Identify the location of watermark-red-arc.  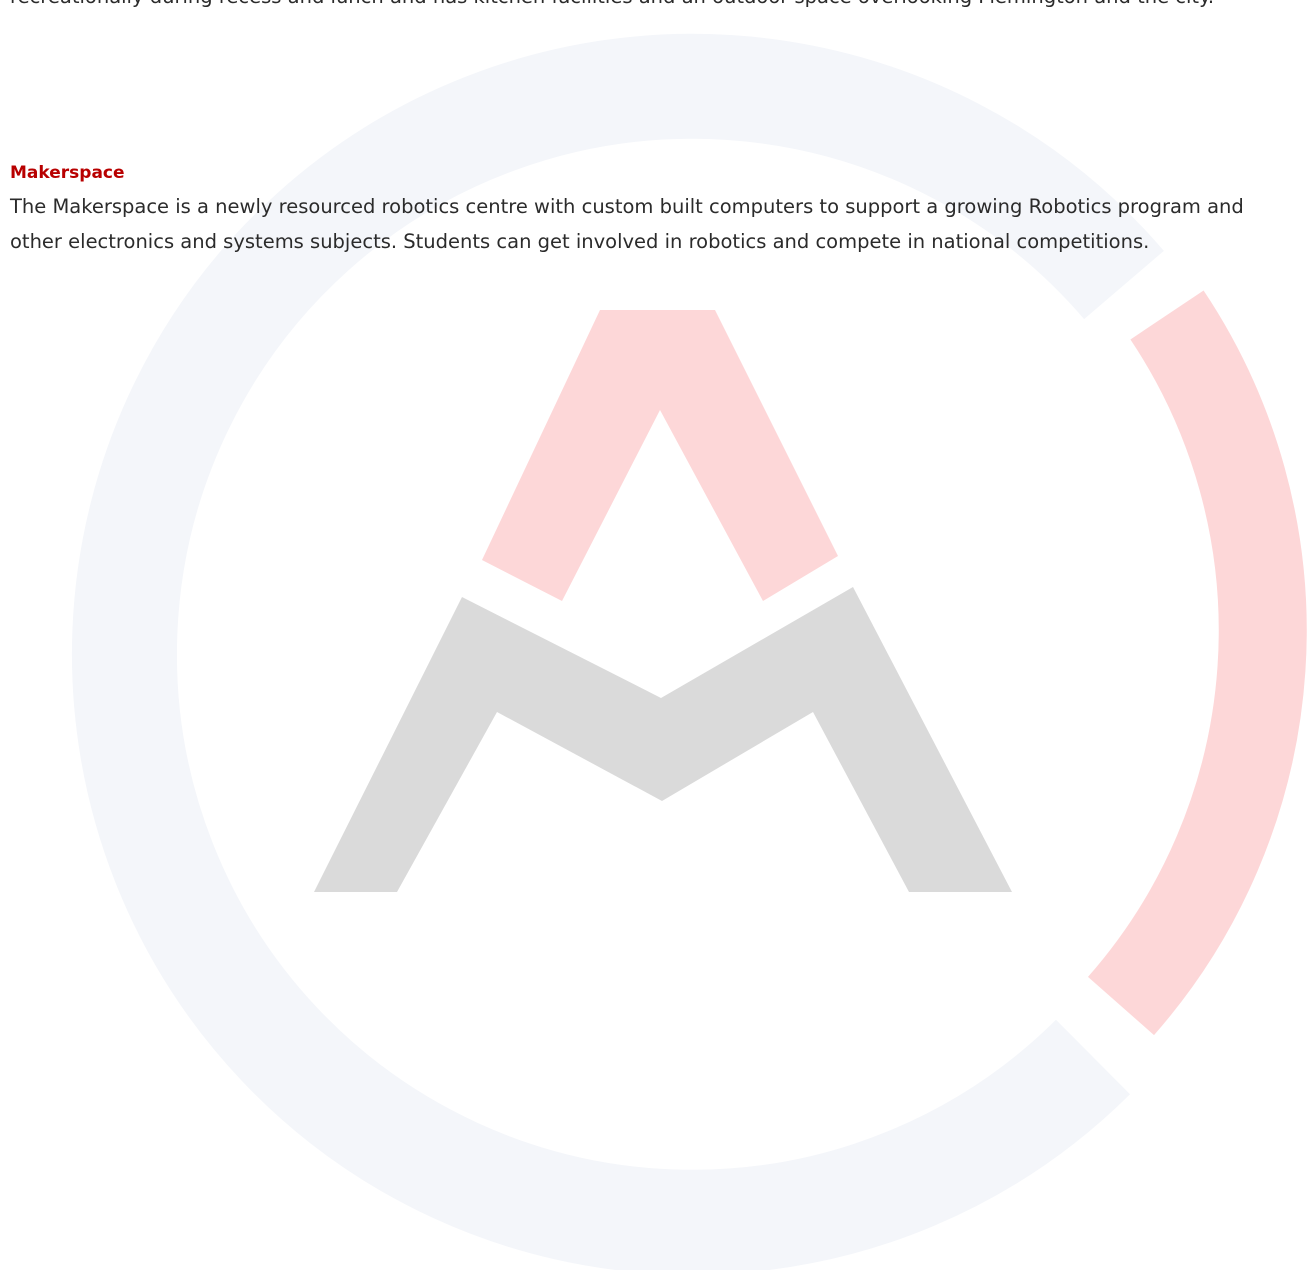
(1197, 663).